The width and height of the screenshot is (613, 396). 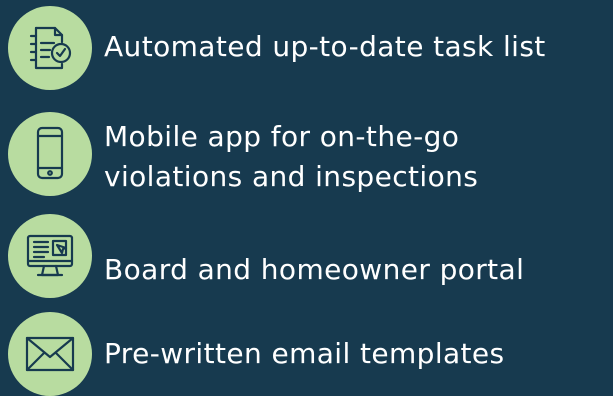 What do you see at coordinates (50, 256) in the screenshot?
I see `computer-monitor-icon` at bounding box center [50, 256].